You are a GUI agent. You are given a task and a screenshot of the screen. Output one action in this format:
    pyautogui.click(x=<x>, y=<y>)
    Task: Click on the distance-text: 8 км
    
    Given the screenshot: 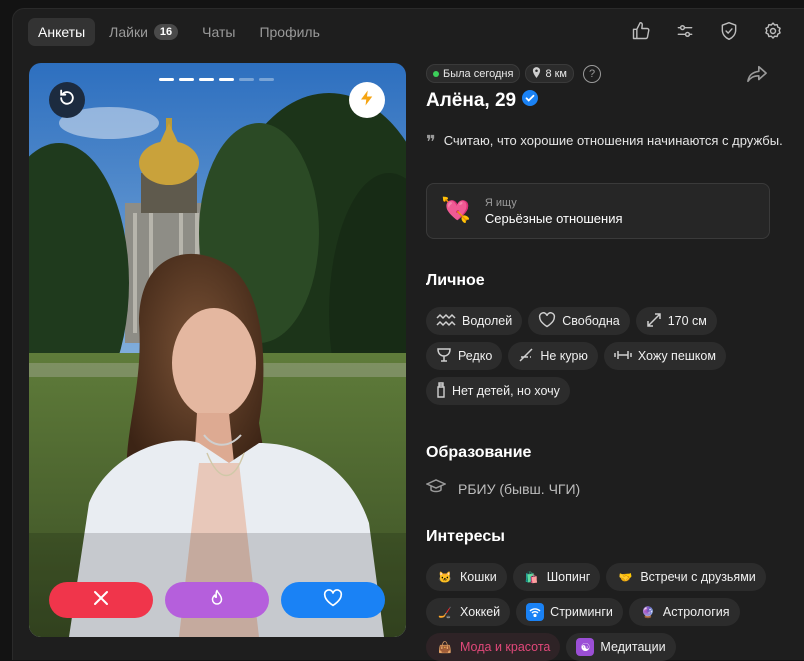 What is the action you would take?
    pyautogui.click(x=556, y=73)
    